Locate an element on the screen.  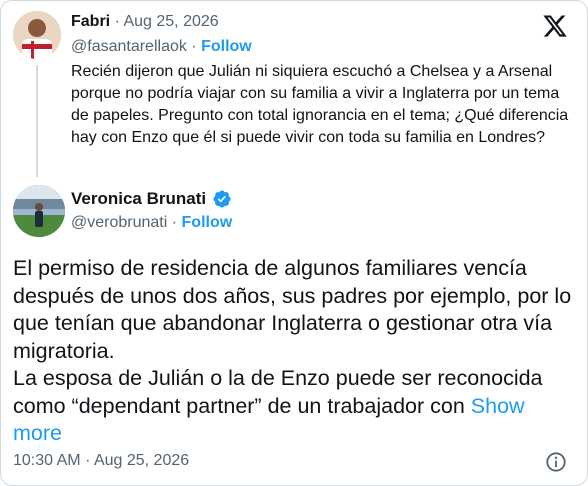
quote-subheader: @verobrunati · Follow is located at coordinates (151, 223).